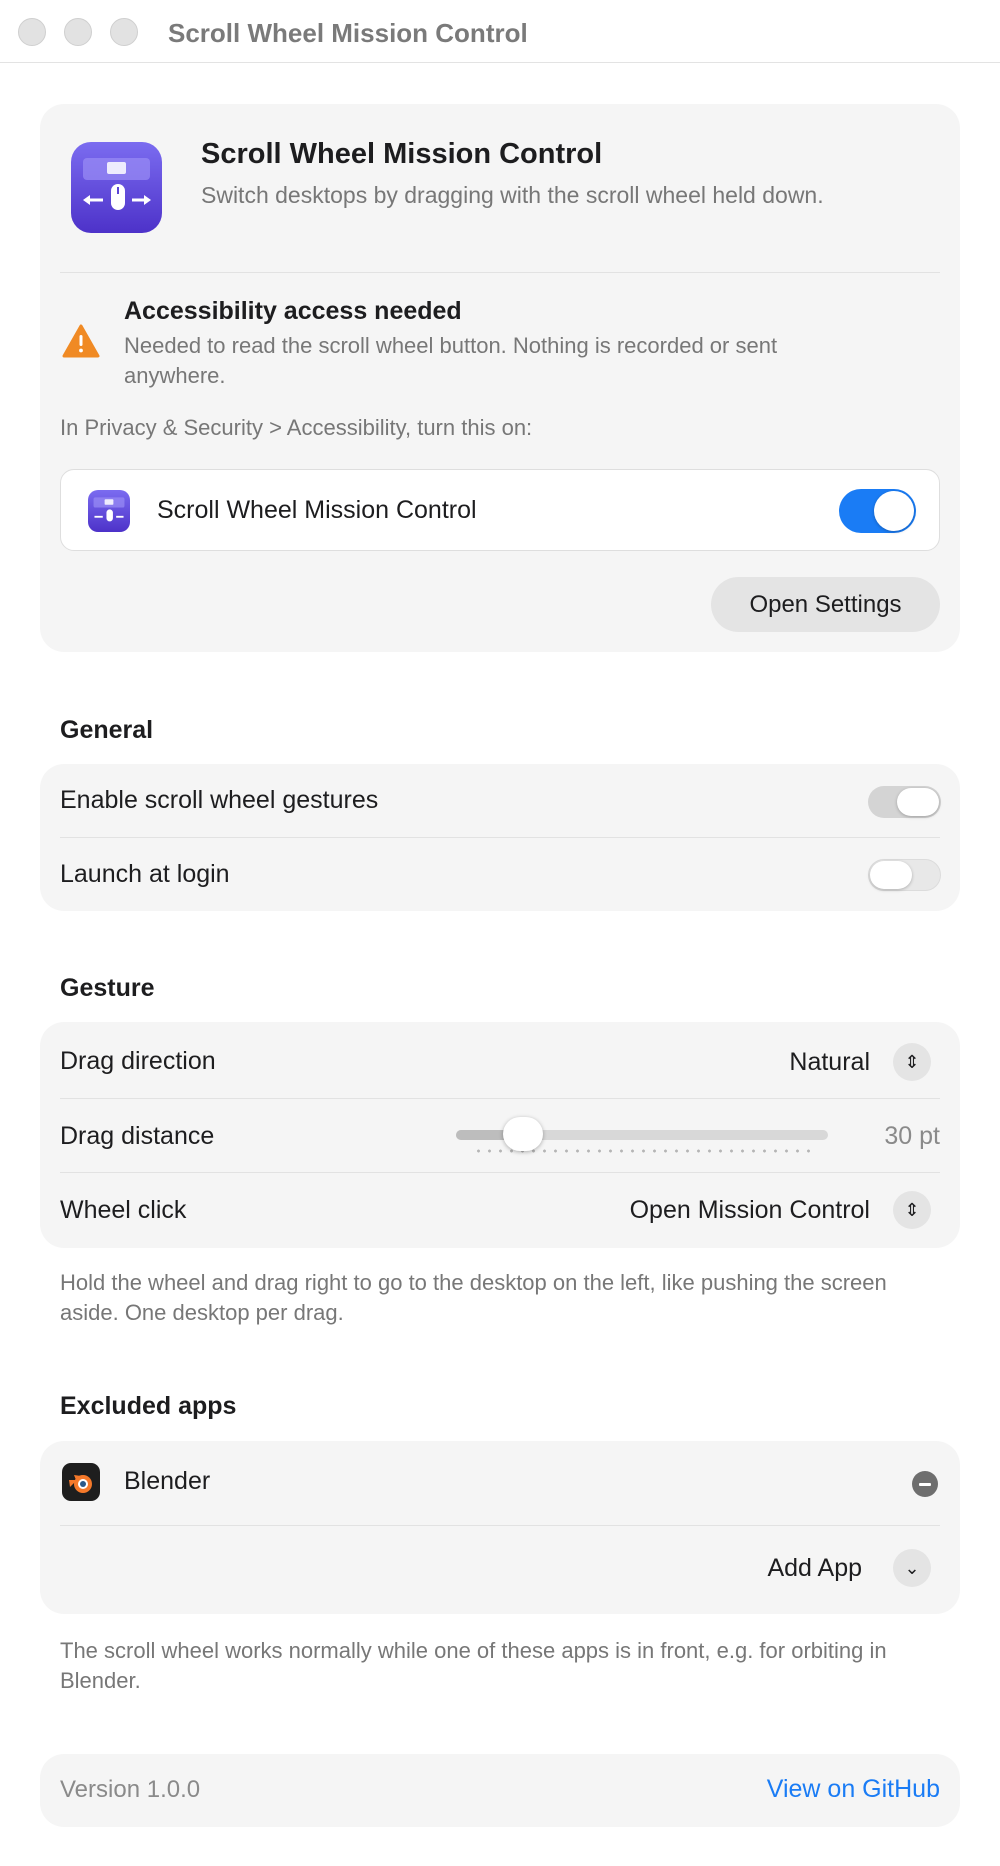  What do you see at coordinates (829, 1062) in the screenshot?
I see `drag-direction-value: Natural` at bounding box center [829, 1062].